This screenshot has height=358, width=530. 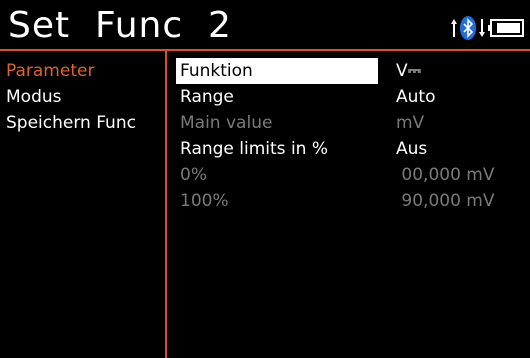 I want to click on param-value: 90,000 mV, so click(x=445, y=201).